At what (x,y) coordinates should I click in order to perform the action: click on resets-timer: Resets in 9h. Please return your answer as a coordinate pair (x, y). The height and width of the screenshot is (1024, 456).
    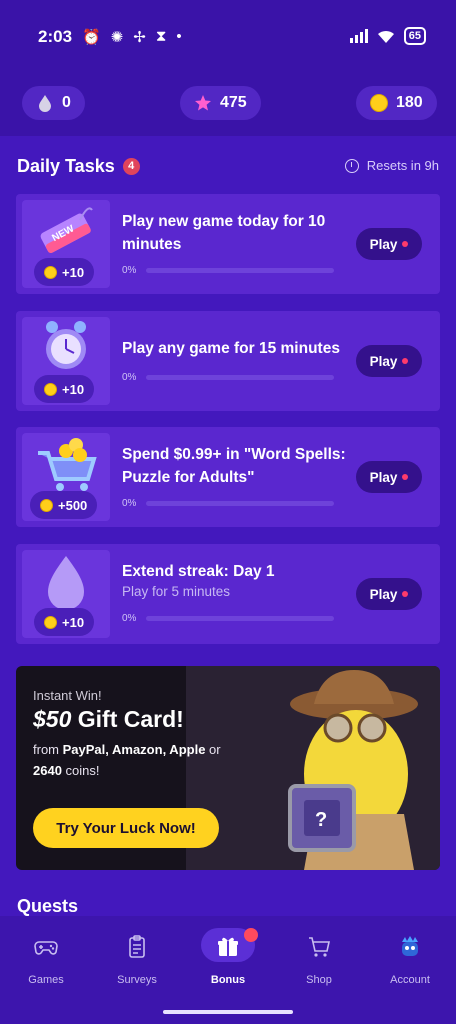
    Looking at the image, I should click on (391, 165).